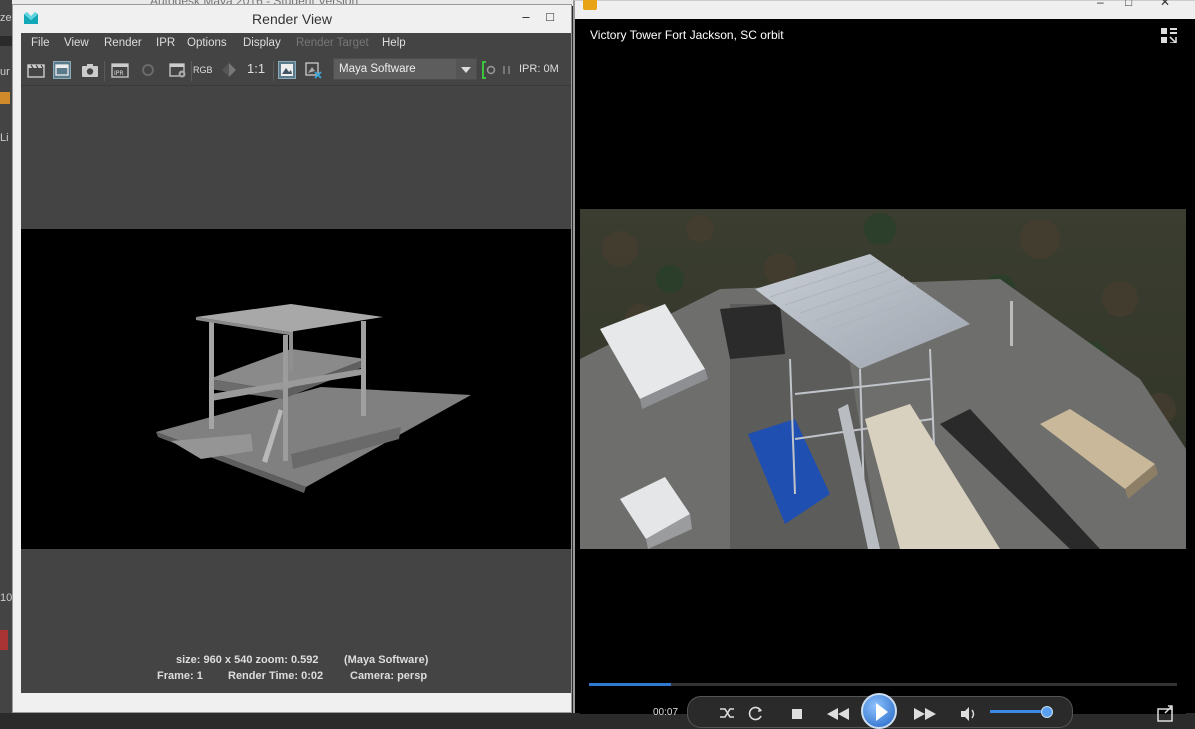 The image size is (1195, 729). What do you see at coordinates (4, 640) in the screenshot?
I see `background-red-indicator` at bounding box center [4, 640].